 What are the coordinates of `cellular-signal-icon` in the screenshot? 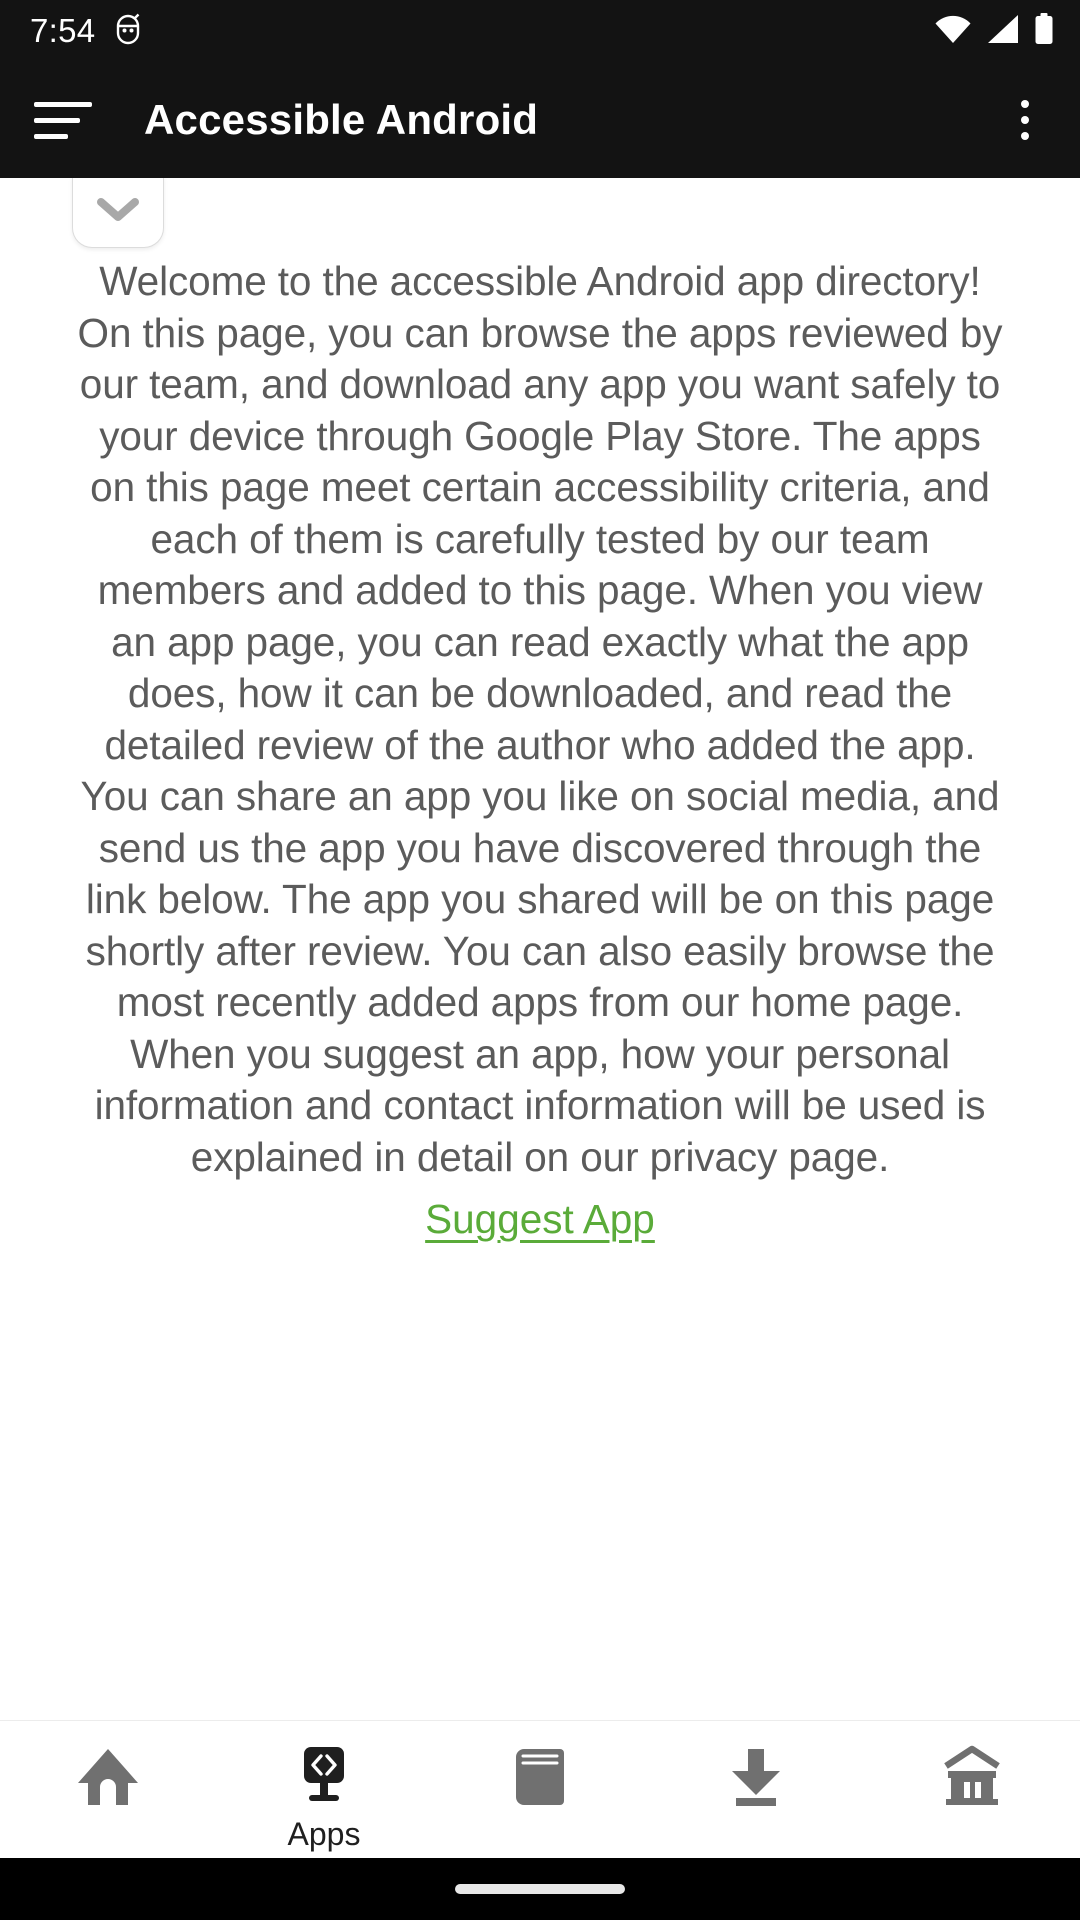 It's located at (1003, 31).